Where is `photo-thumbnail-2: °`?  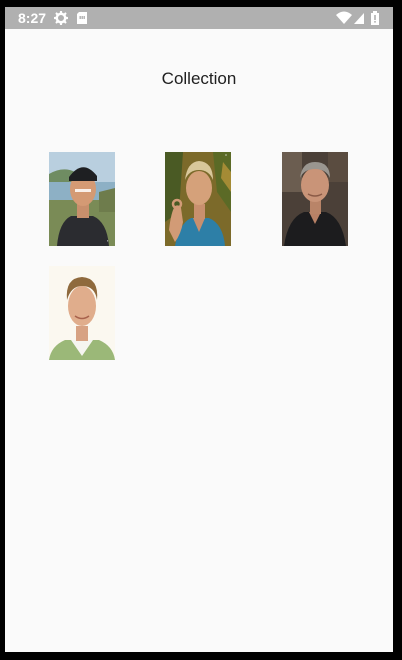
photo-thumbnail-2: ° is located at coordinates (198, 199).